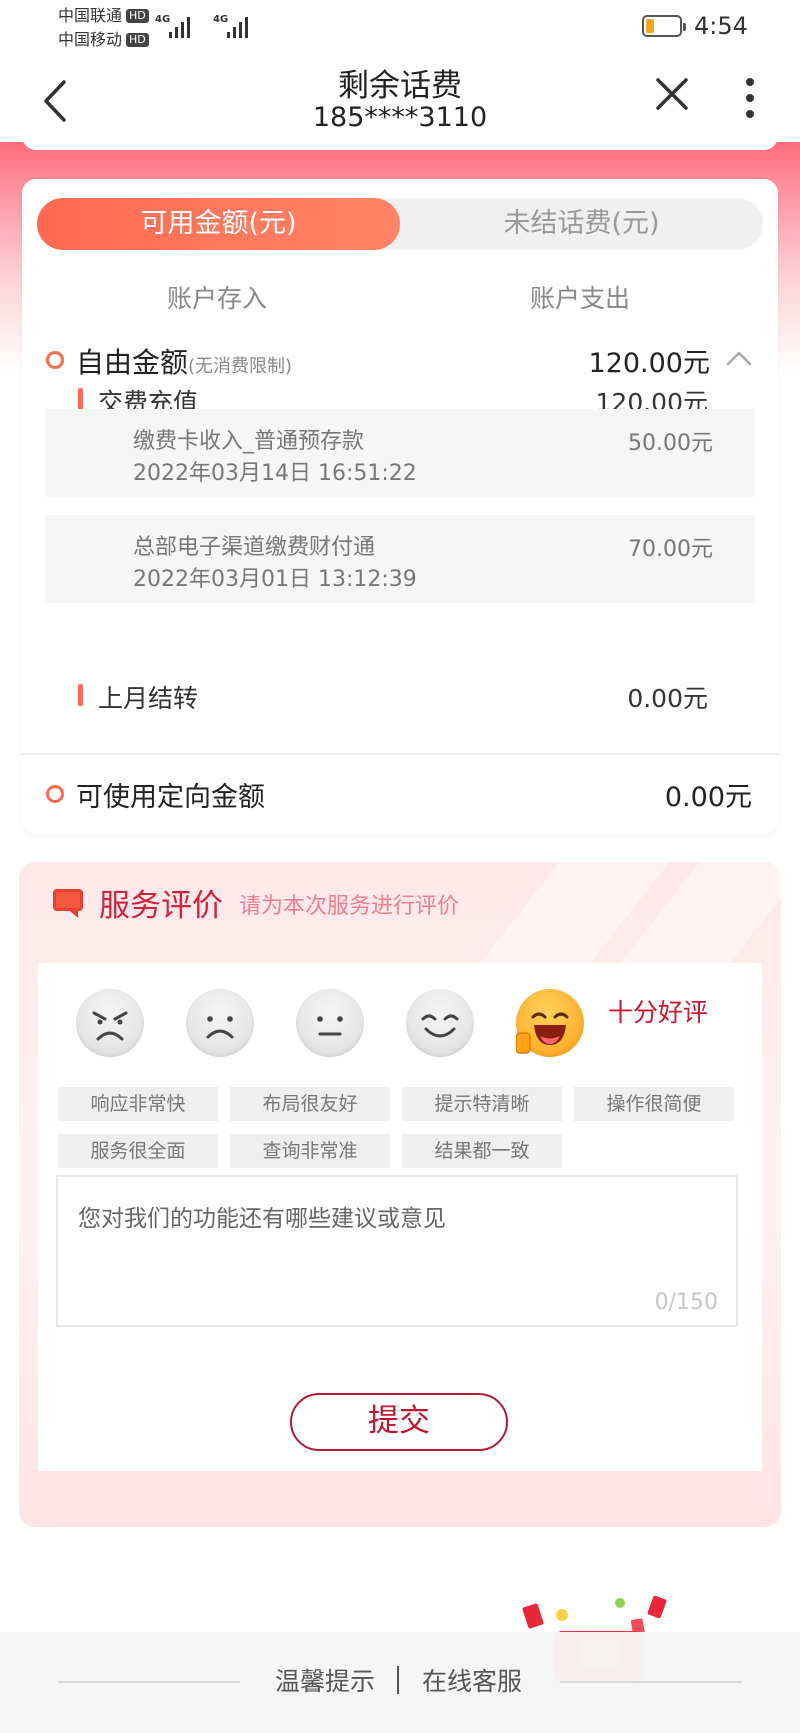 This screenshot has height=1733, width=800. I want to click on chat-bubble-icon, so click(68, 903).